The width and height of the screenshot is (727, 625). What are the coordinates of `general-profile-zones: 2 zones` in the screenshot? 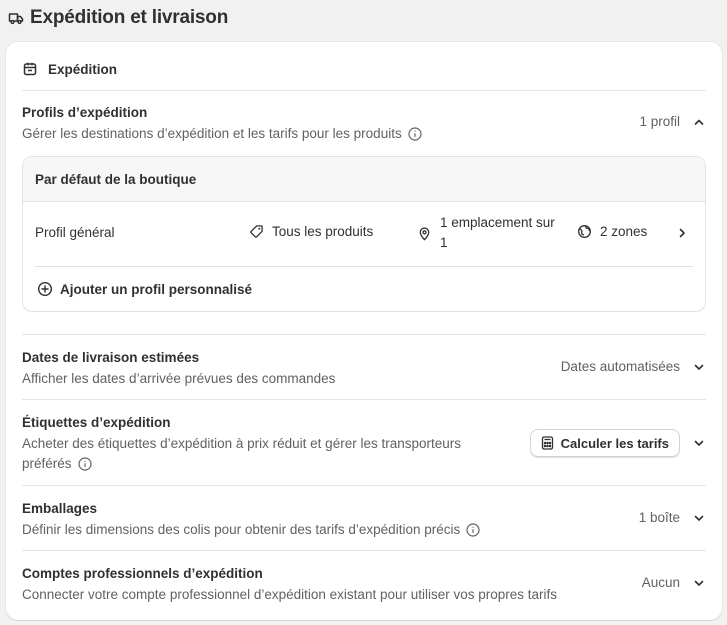 It's located at (624, 231).